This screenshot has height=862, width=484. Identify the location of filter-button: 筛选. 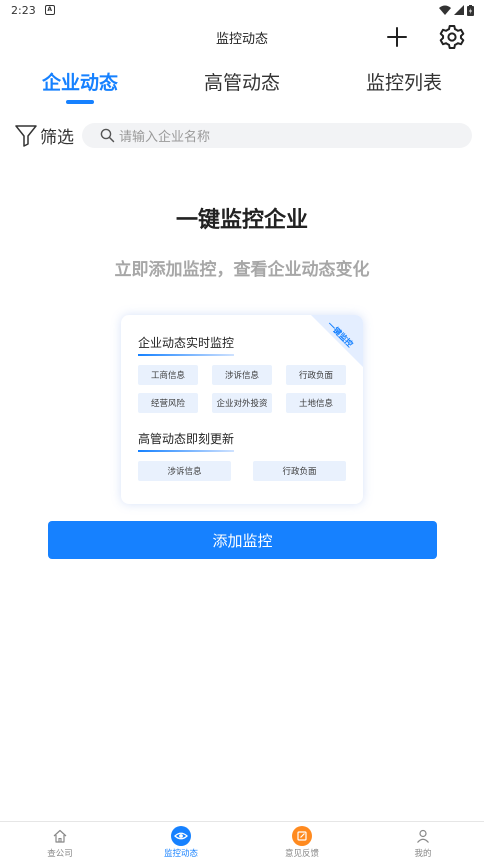
(44, 135).